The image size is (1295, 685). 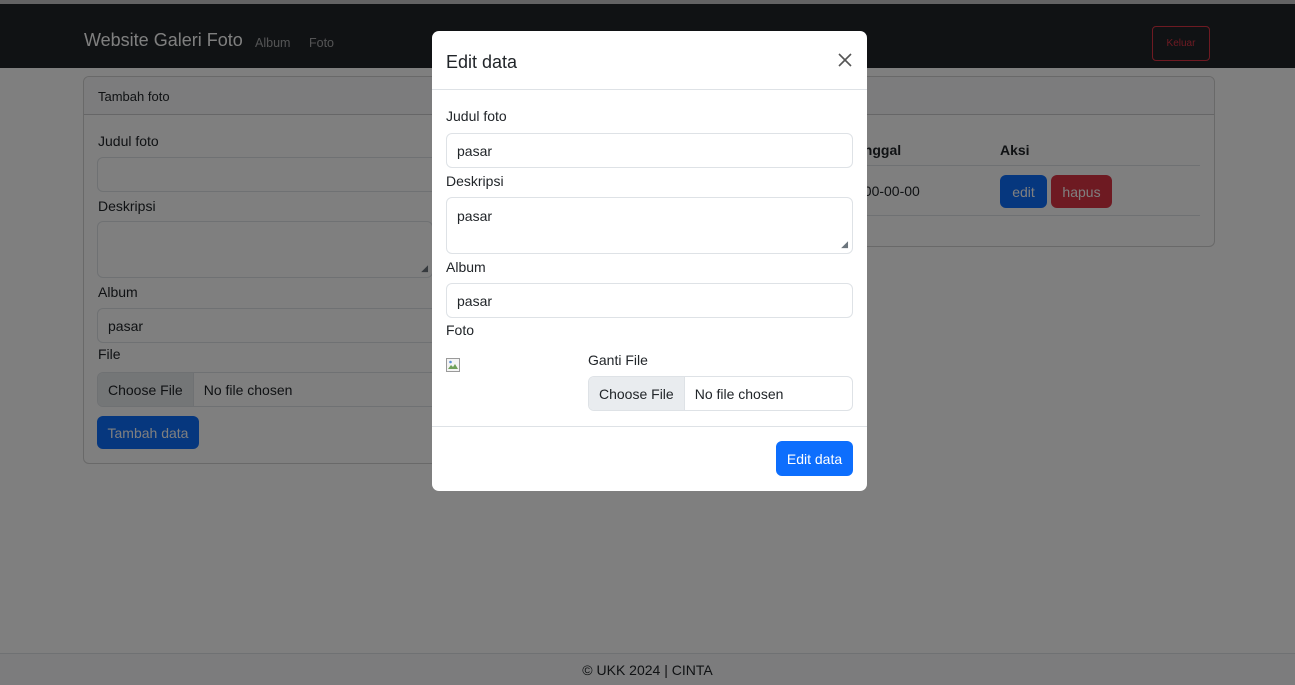 What do you see at coordinates (649, 225) in the screenshot?
I see `modal-deskripsi-textarea: pasar ◢` at bounding box center [649, 225].